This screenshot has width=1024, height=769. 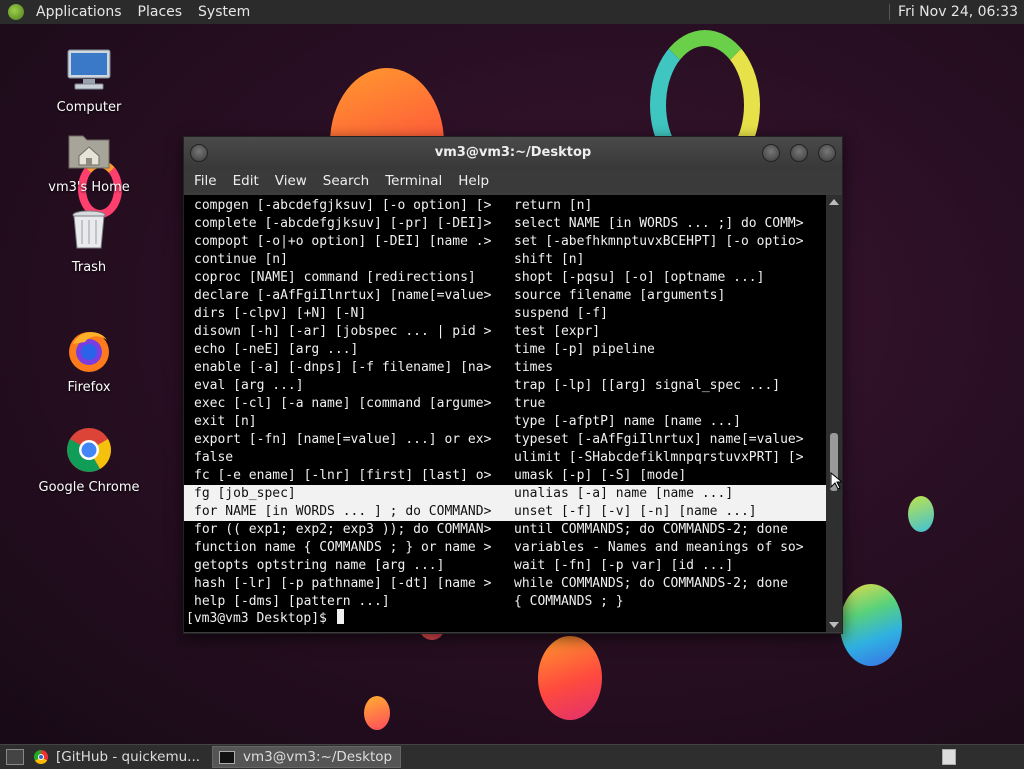 I want to click on help-entry-right: test [expr], so click(x=557, y=331).